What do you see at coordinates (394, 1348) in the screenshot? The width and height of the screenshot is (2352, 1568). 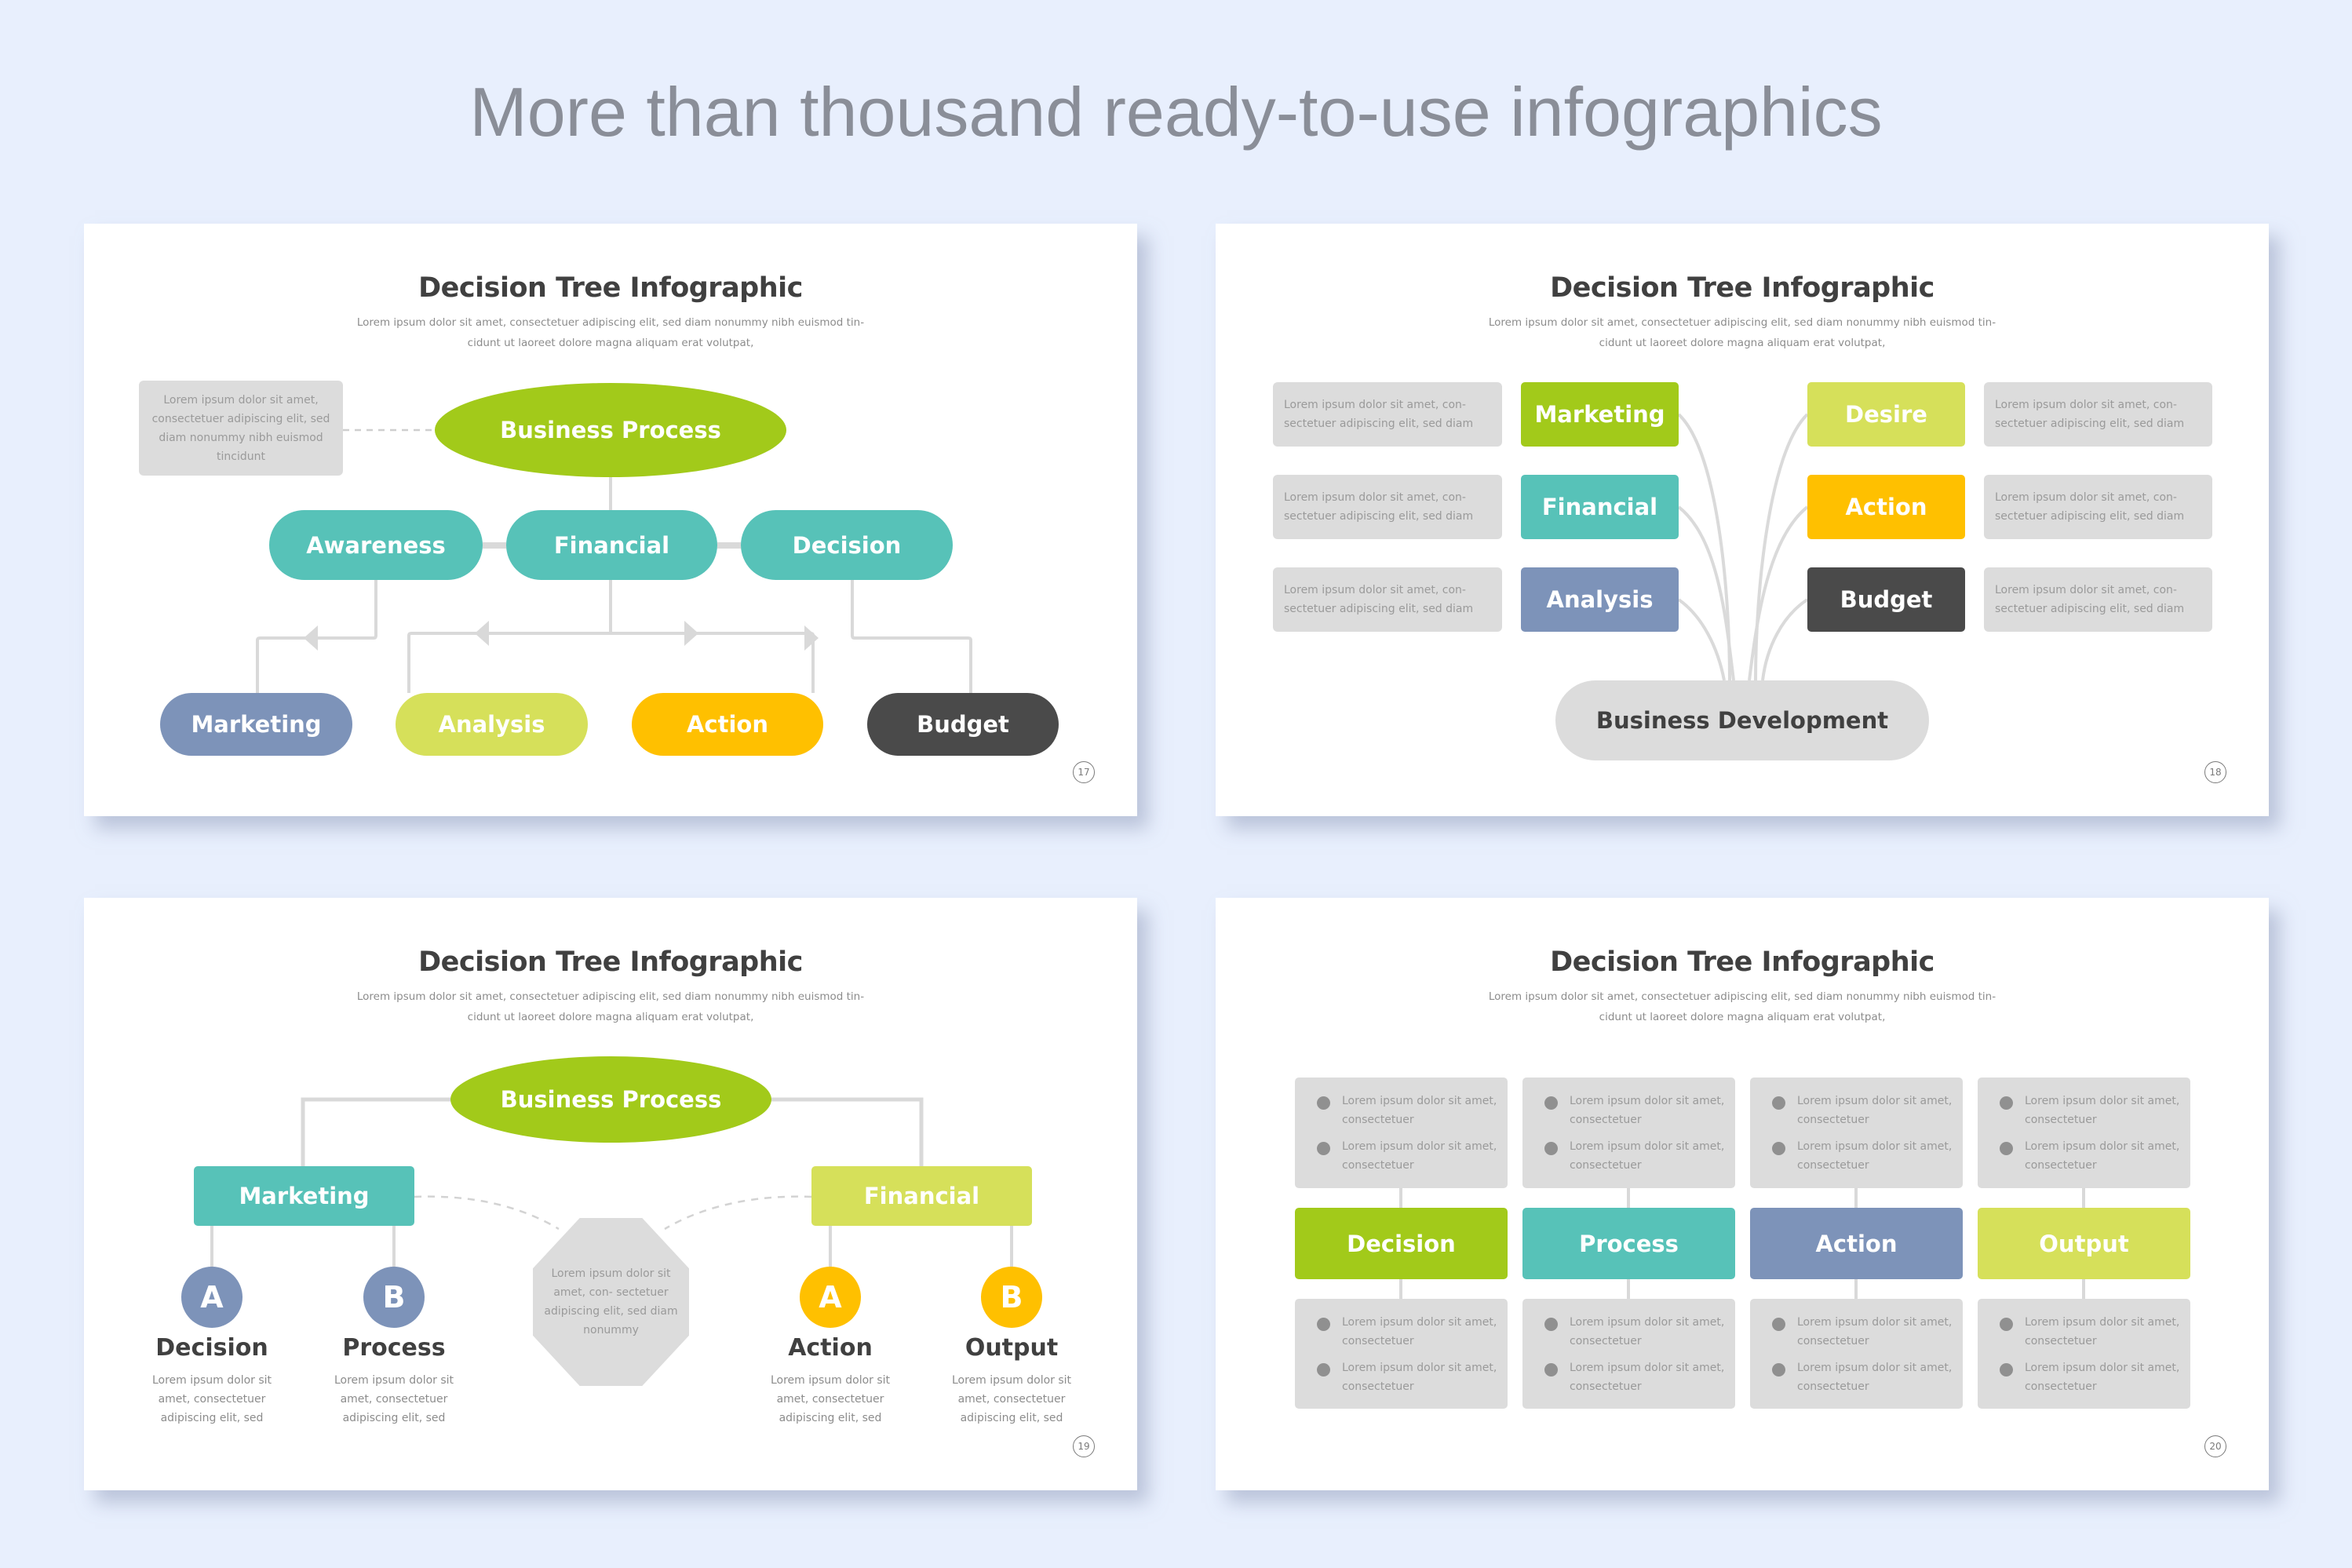 I see `option-label: Process` at bounding box center [394, 1348].